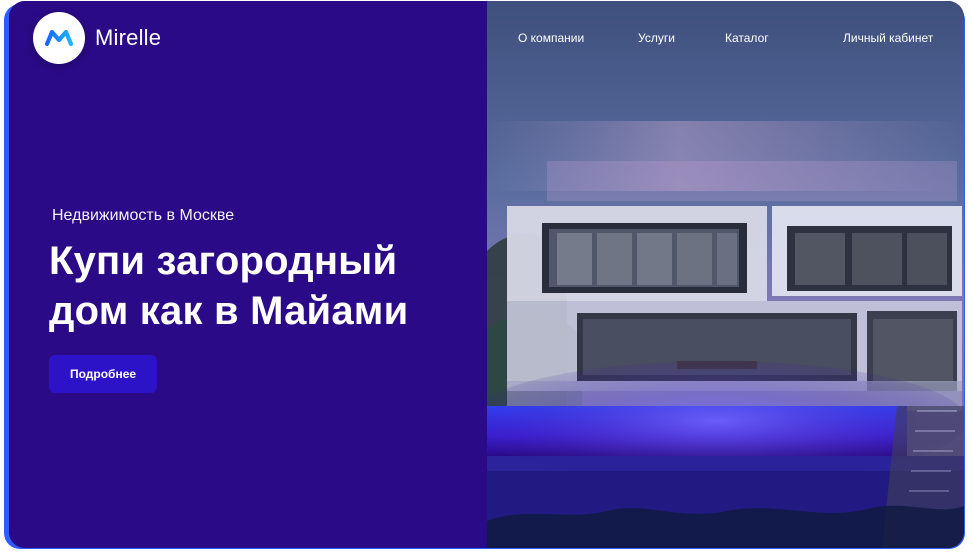 Image resolution: width=971 pixels, height=558 pixels. What do you see at coordinates (656, 38) in the screenshot?
I see `nav-item-services: Услуги` at bounding box center [656, 38].